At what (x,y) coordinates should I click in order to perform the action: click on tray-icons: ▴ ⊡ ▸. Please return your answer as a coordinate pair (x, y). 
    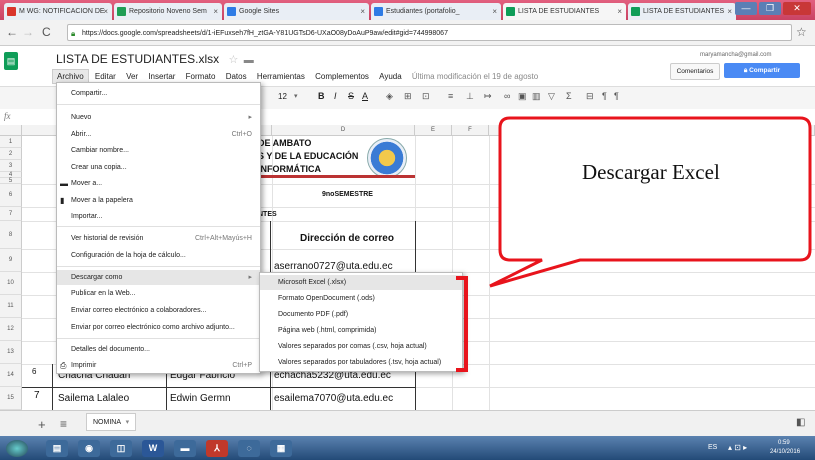
    Looking at the image, I should click on (737, 447).